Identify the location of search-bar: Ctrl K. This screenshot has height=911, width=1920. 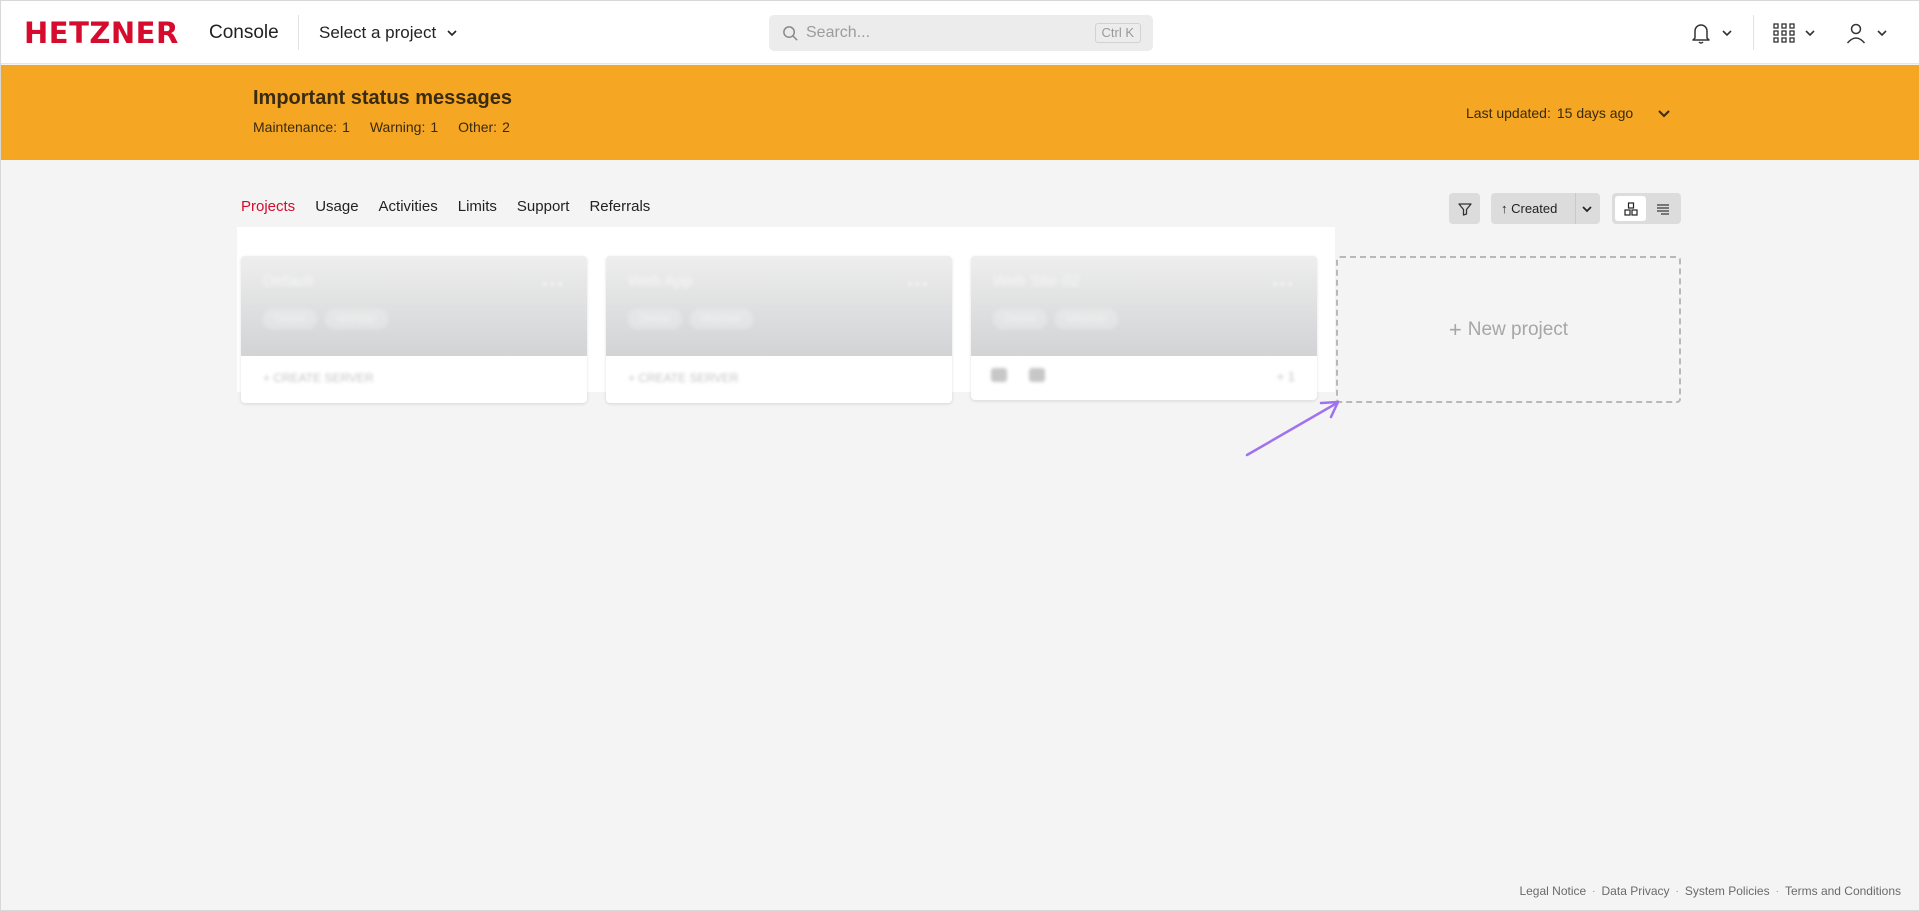
(961, 33).